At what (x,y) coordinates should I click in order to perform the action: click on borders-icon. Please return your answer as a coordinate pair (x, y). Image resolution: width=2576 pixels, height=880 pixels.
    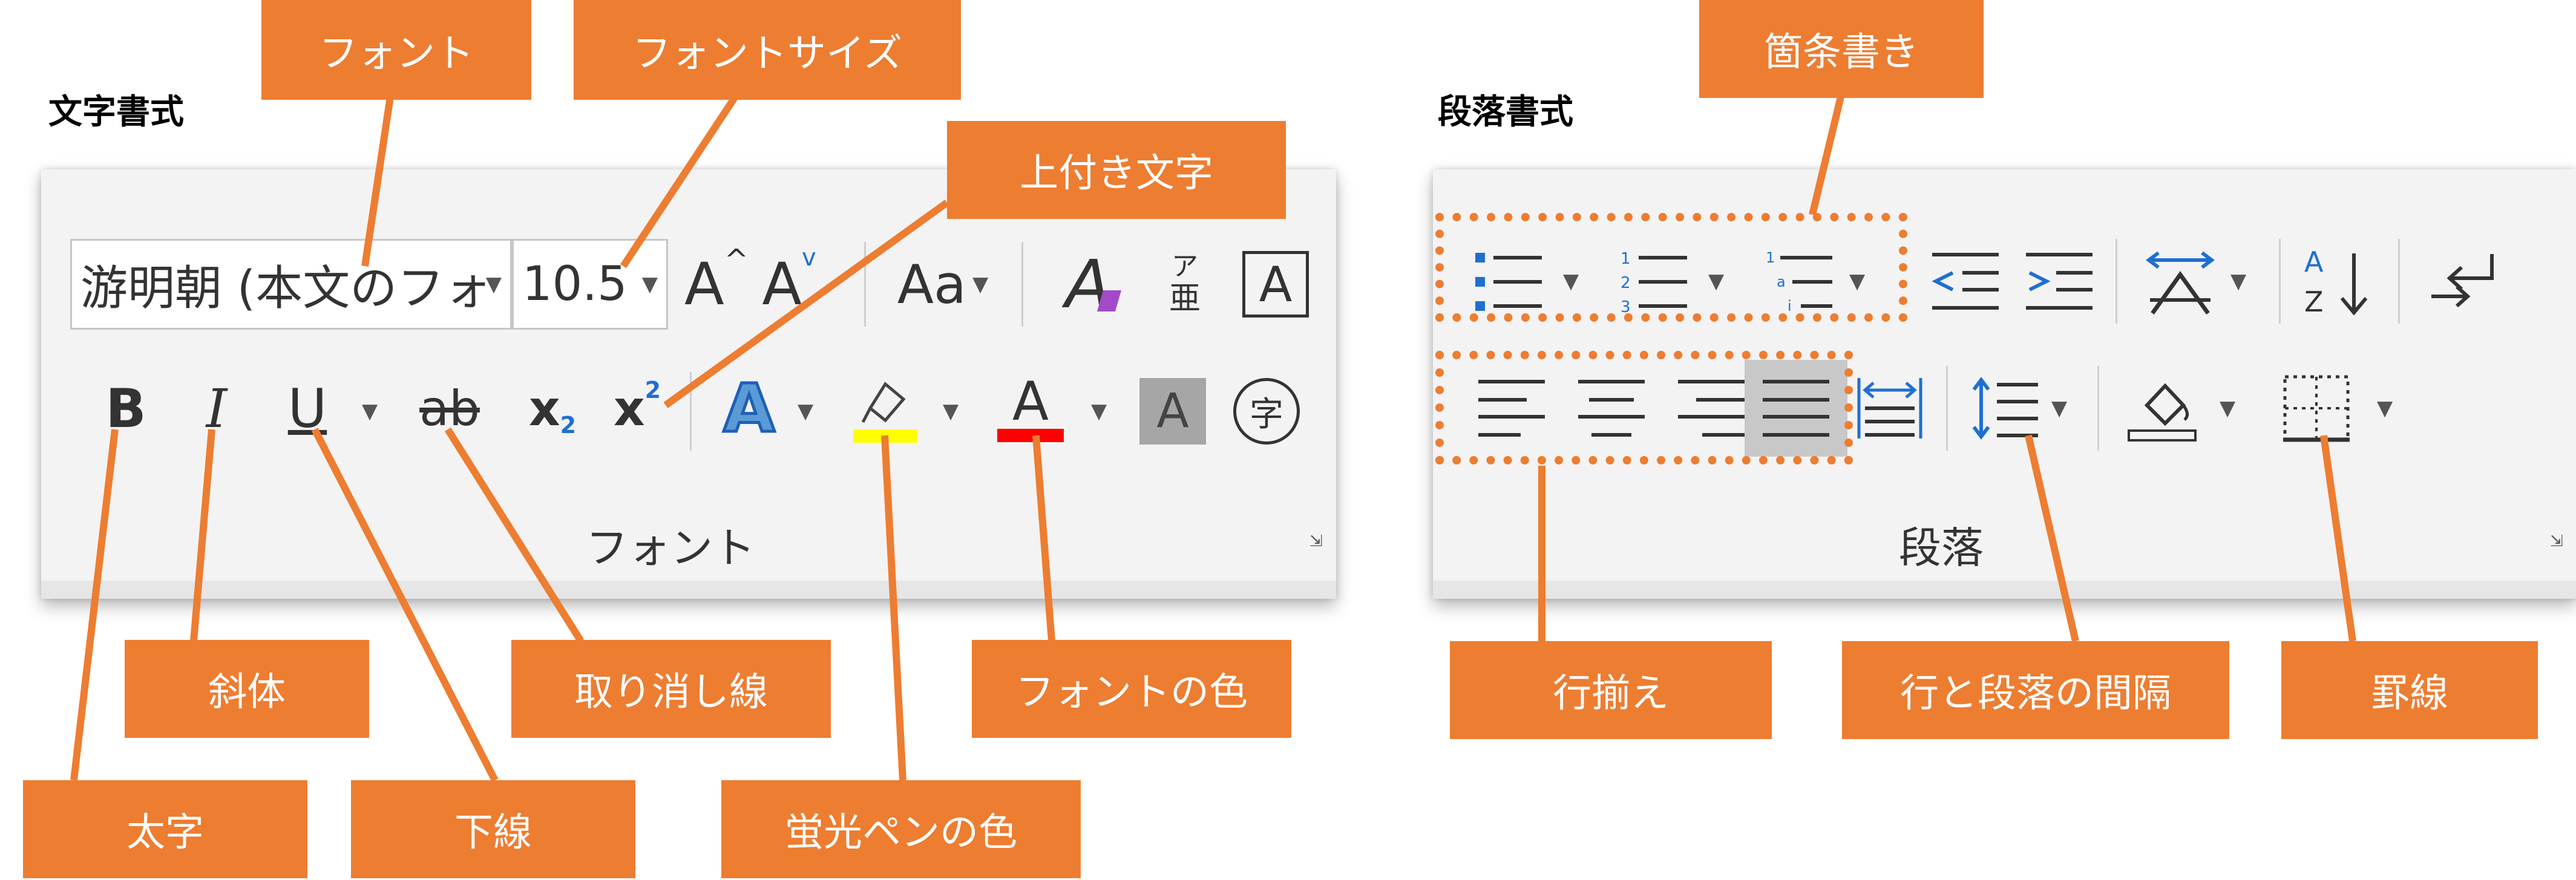
    Looking at the image, I should click on (2316, 408).